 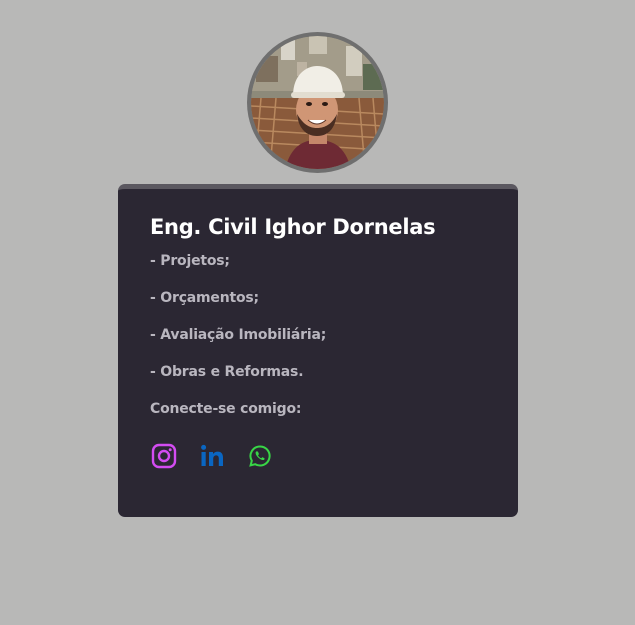 I want to click on avatar-frame, so click(x=317, y=102).